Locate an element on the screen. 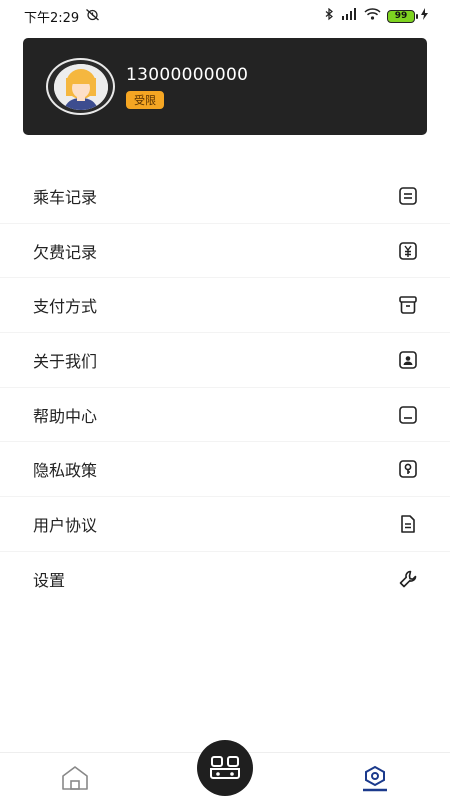 The width and height of the screenshot is (450, 800). menu-item-label: 关于我们 is located at coordinates (65, 361).